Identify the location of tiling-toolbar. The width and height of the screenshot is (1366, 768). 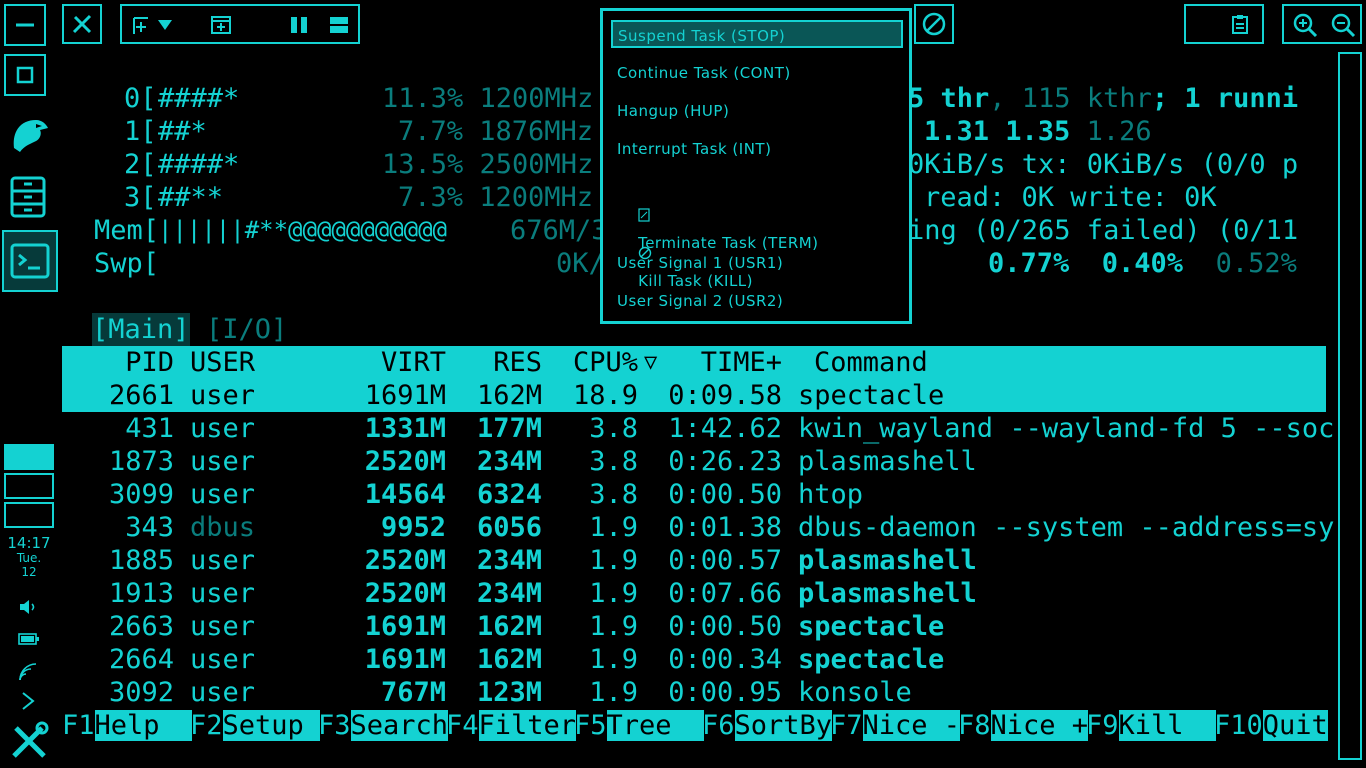
(240, 24).